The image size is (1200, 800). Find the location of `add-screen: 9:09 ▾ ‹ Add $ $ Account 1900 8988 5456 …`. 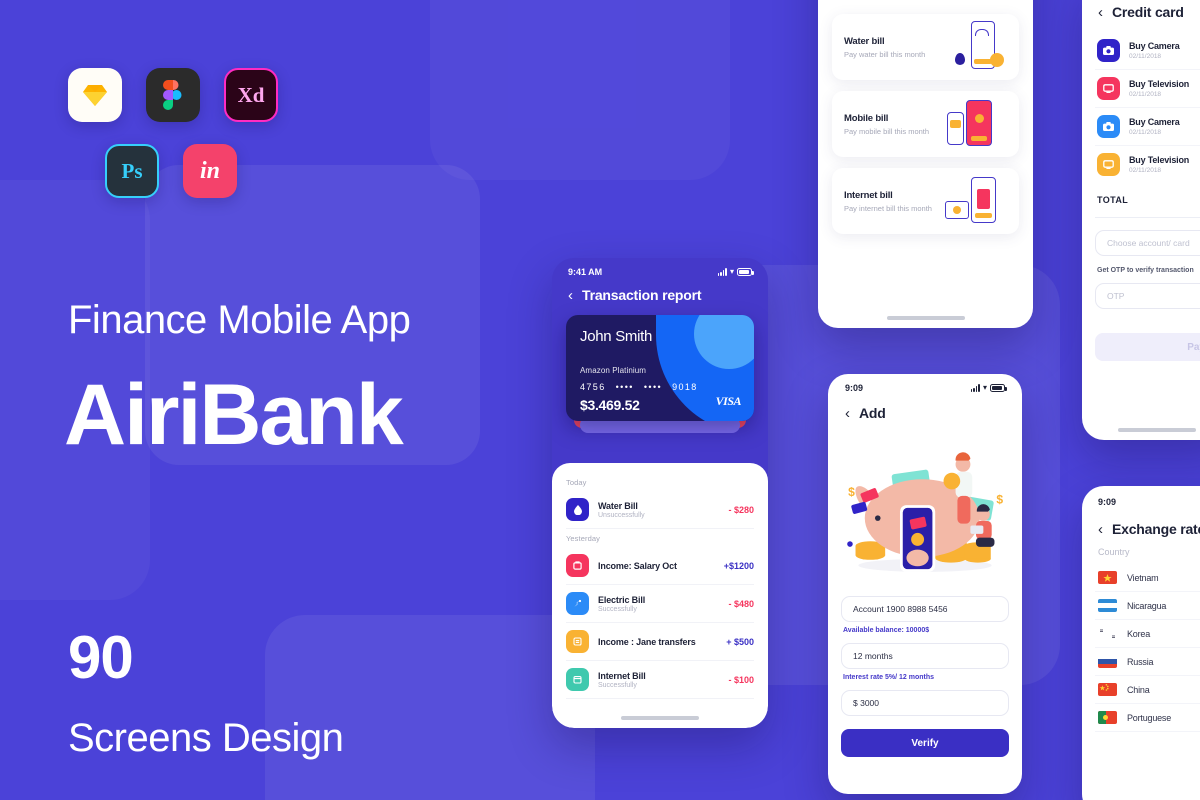

add-screen: 9:09 ▾ ‹ Add $ $ Account 1900 8988 5456 … is located at coordinates (925, 584).